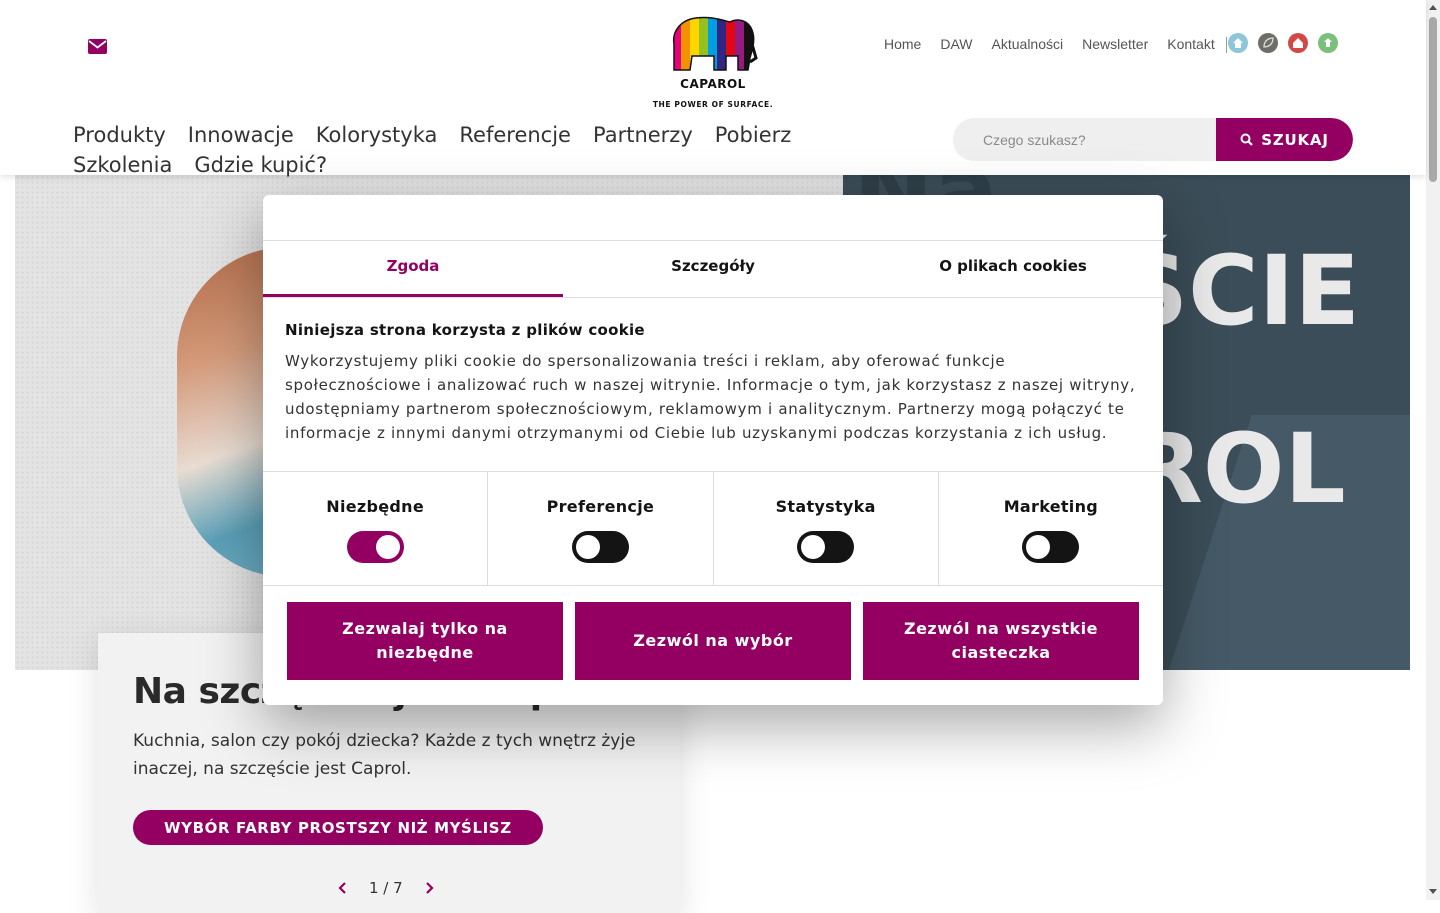  I want to click on elephant-logo-icon, so click(715, 43).